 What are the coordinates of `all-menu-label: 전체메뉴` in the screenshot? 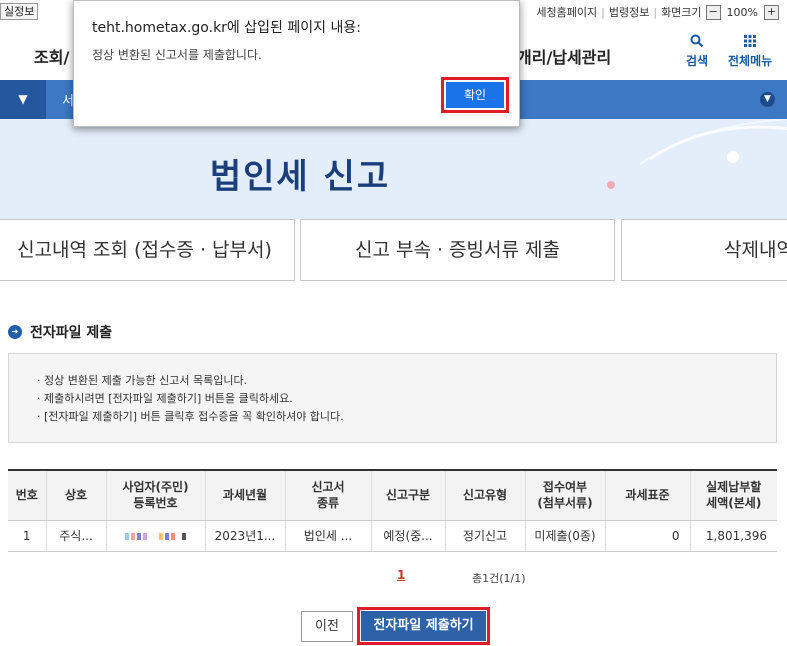 It's located at (750, 61).